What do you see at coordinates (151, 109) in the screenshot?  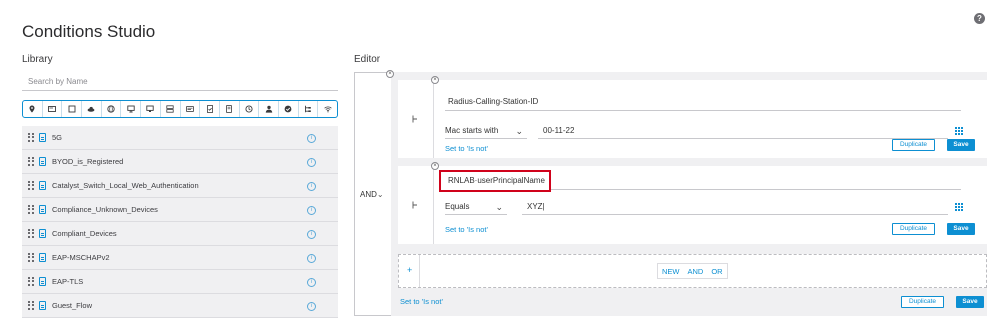 I see `monitor-icon` at bounding box center [151, 109].